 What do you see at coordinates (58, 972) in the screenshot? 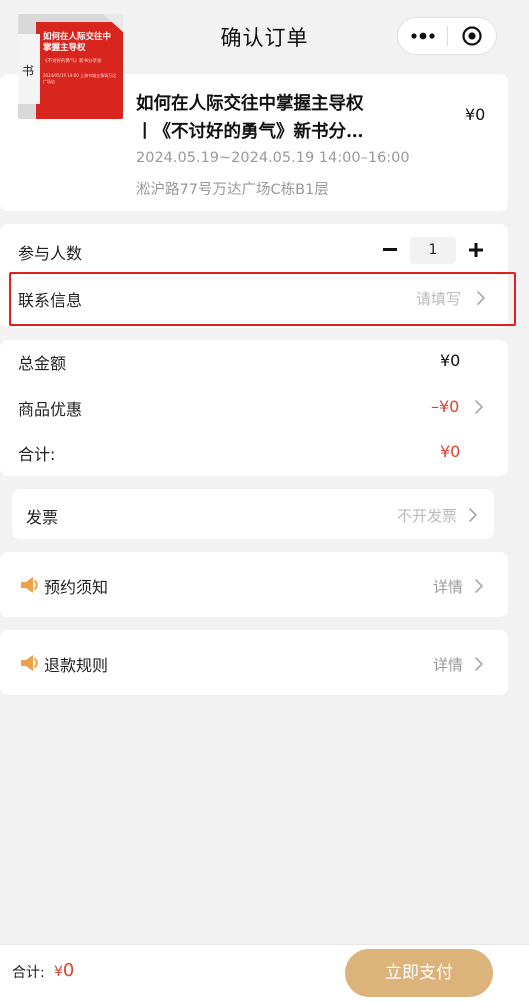
I see `currency-symbol: ¥` at bounding box center [58, 972].